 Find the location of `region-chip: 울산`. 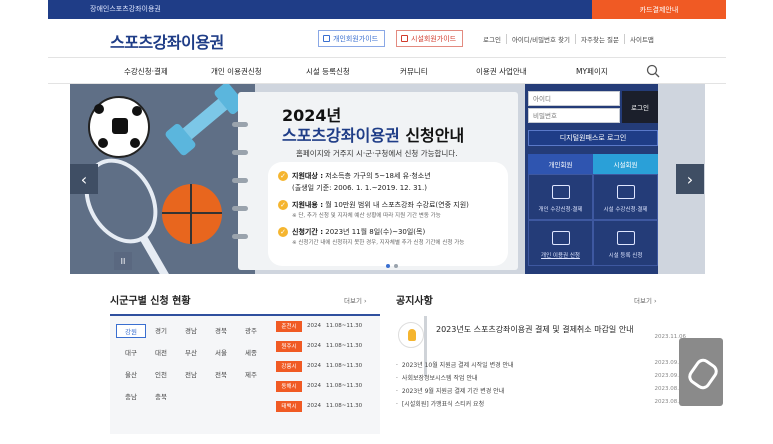

region-chip: 울산 is located at coordinates (131, 375).